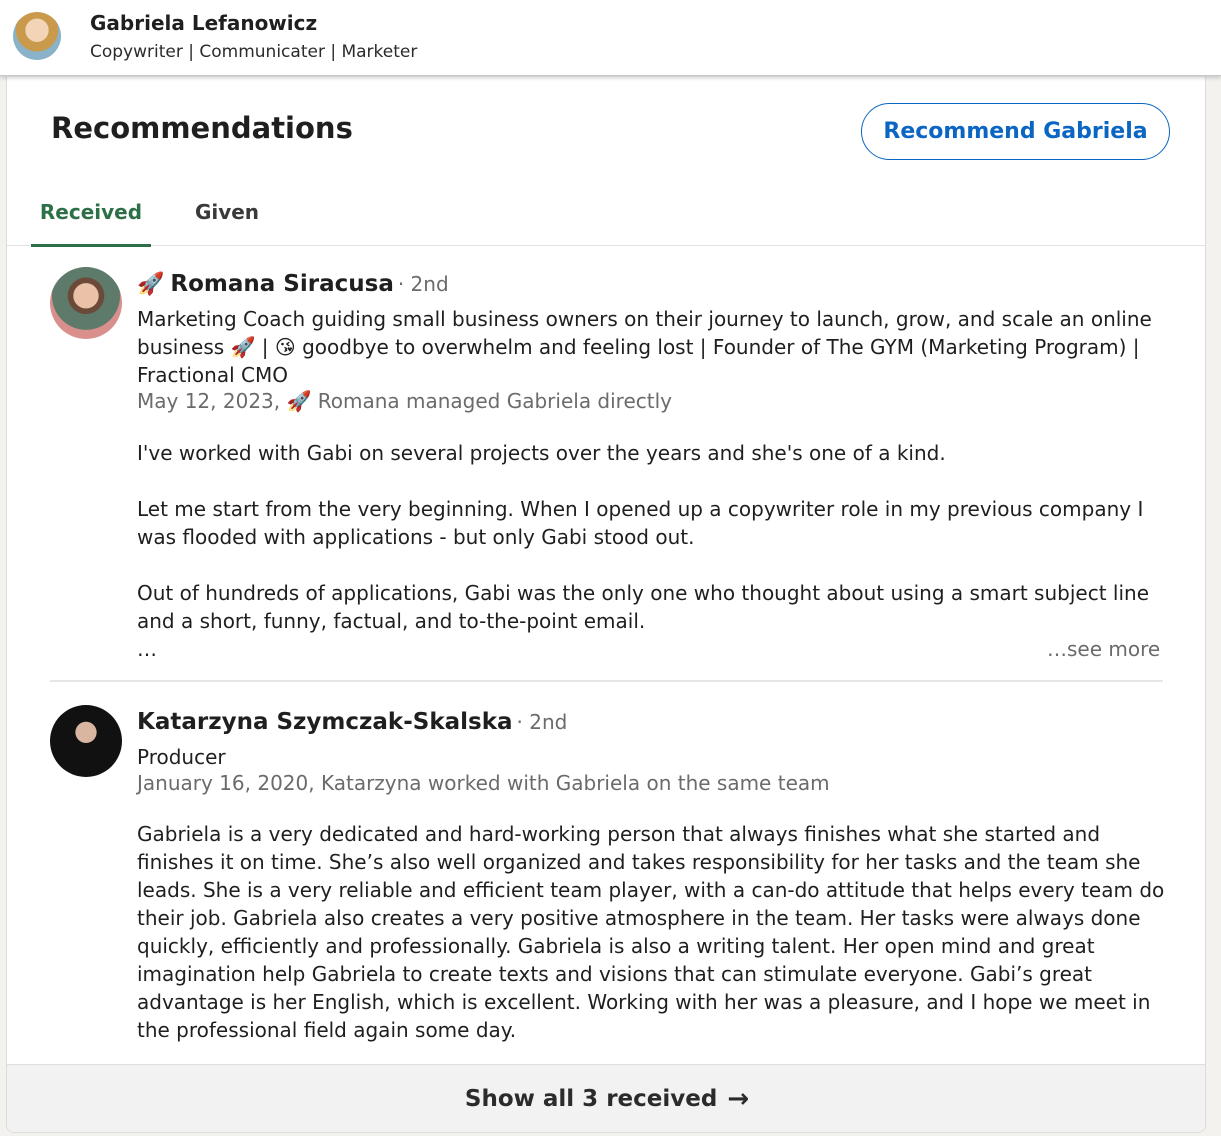 This screenshot has height=1136, width=1221. What do you see at coordinates (281, 284) in the screenshot?
I see `recommender-name: Romana Siracusa` at bounding box center [281, 284].